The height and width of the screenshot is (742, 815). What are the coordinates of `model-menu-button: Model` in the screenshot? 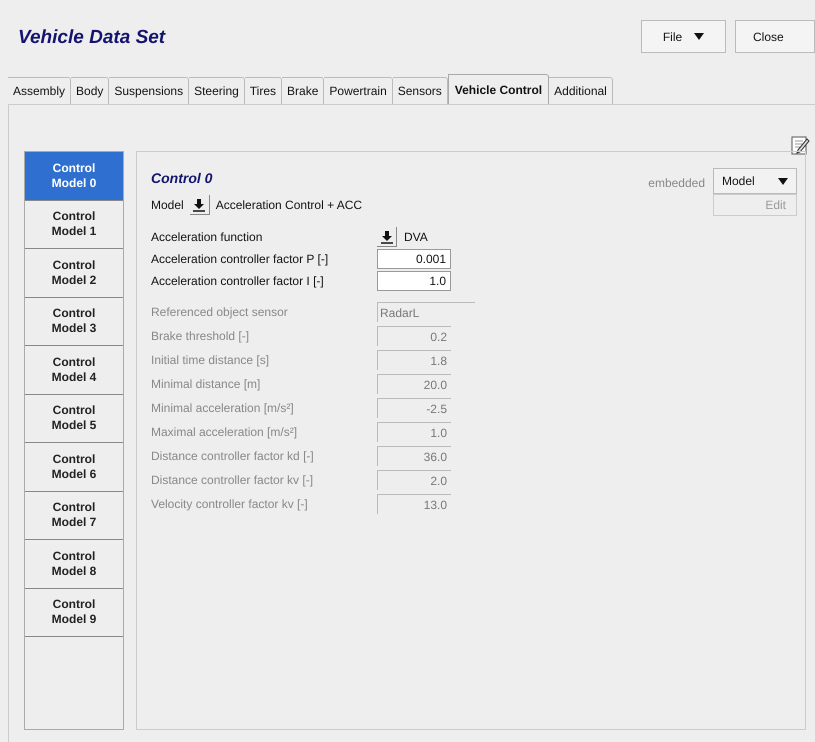 It's located at (755, 181).